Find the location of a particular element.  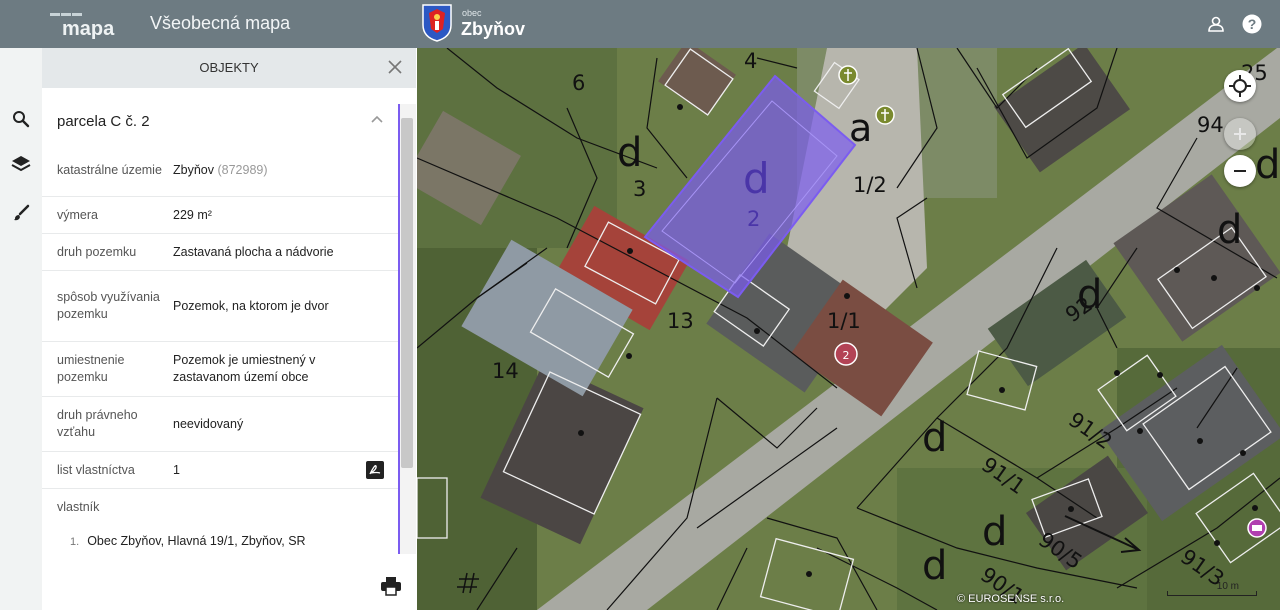

attr-label: spôsob využívania pozemku is located at coordinates (108, 305).